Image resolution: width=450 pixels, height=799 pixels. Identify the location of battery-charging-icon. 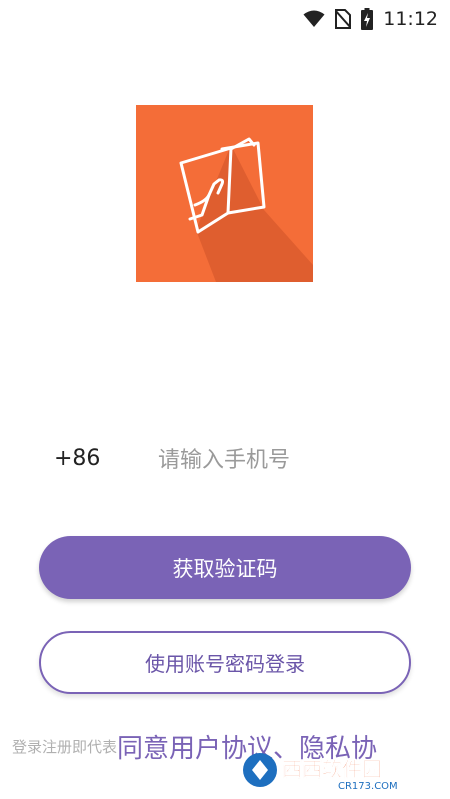
(367, 19).